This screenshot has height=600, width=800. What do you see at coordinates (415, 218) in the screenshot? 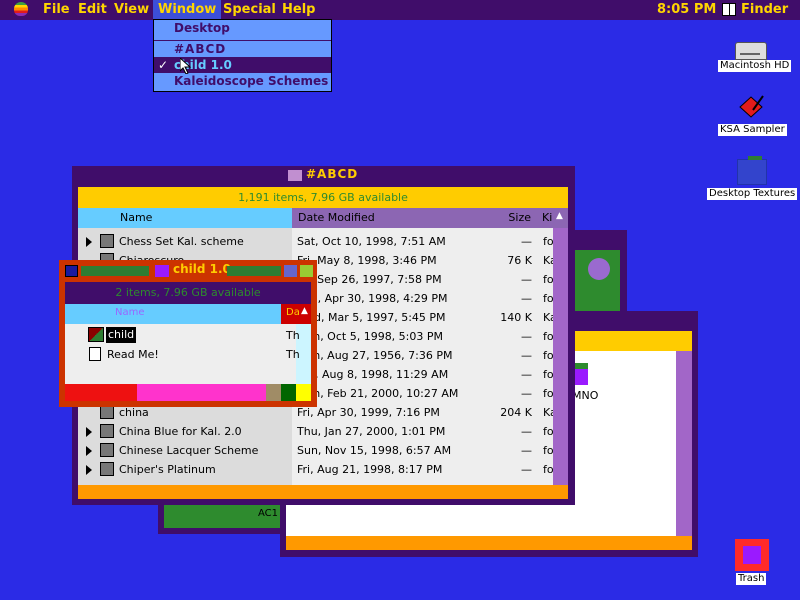
I see `column-header-date: Date Modified Size` at bounding box center [415, 218].